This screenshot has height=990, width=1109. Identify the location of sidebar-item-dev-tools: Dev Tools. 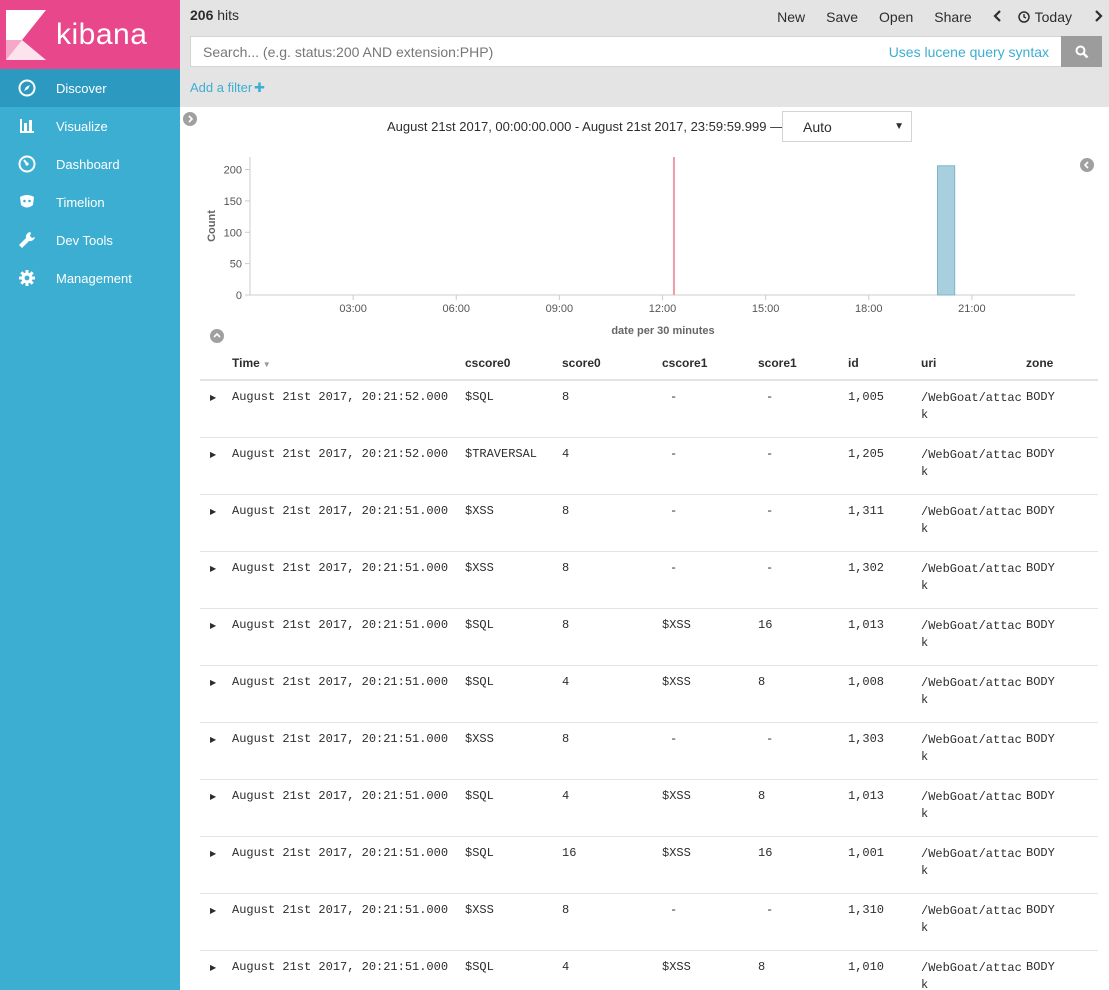
(90, 240).